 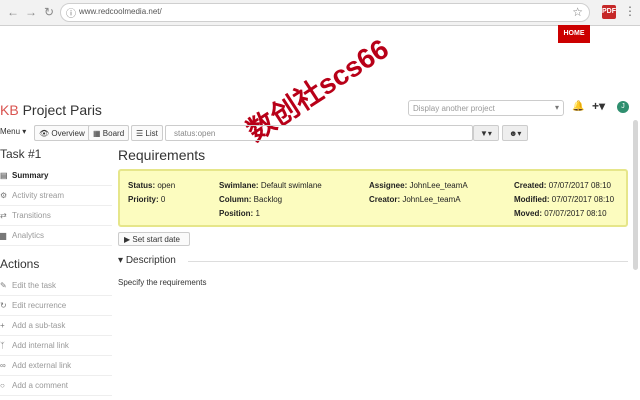 What do you see at coordinates (56, 176) in the screenshot?
I see `sidebar-item-summary: ▤ Summary` at bounding box center [56, 176].